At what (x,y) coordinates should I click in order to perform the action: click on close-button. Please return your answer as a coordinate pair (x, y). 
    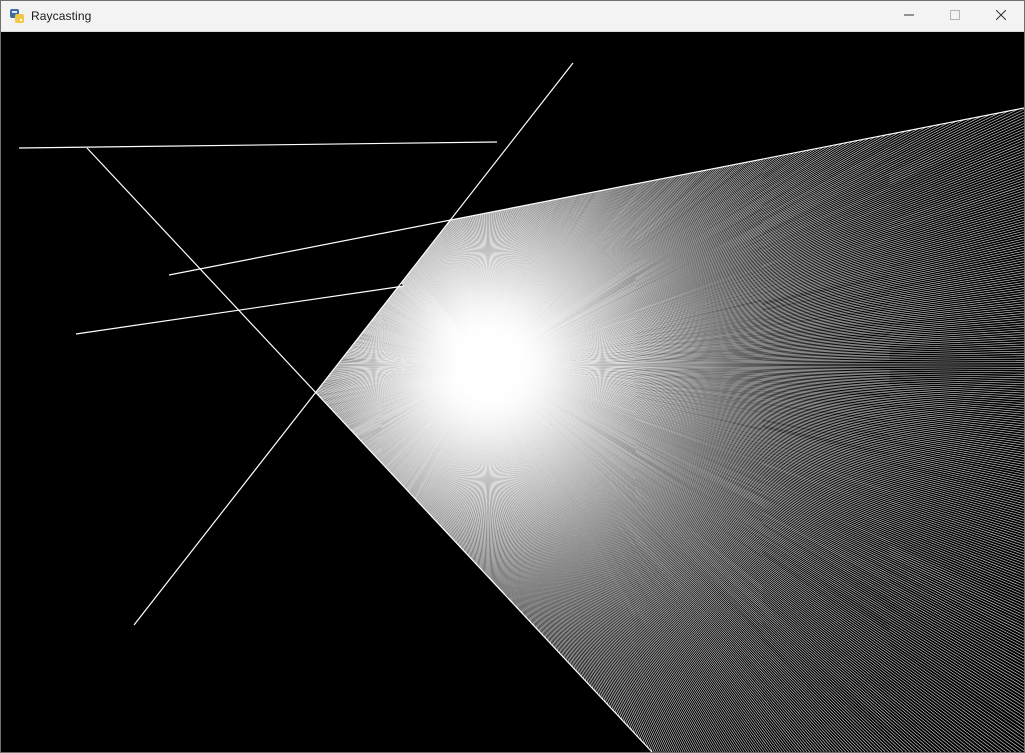
    Looking at the image, I should click on (1001, 16).